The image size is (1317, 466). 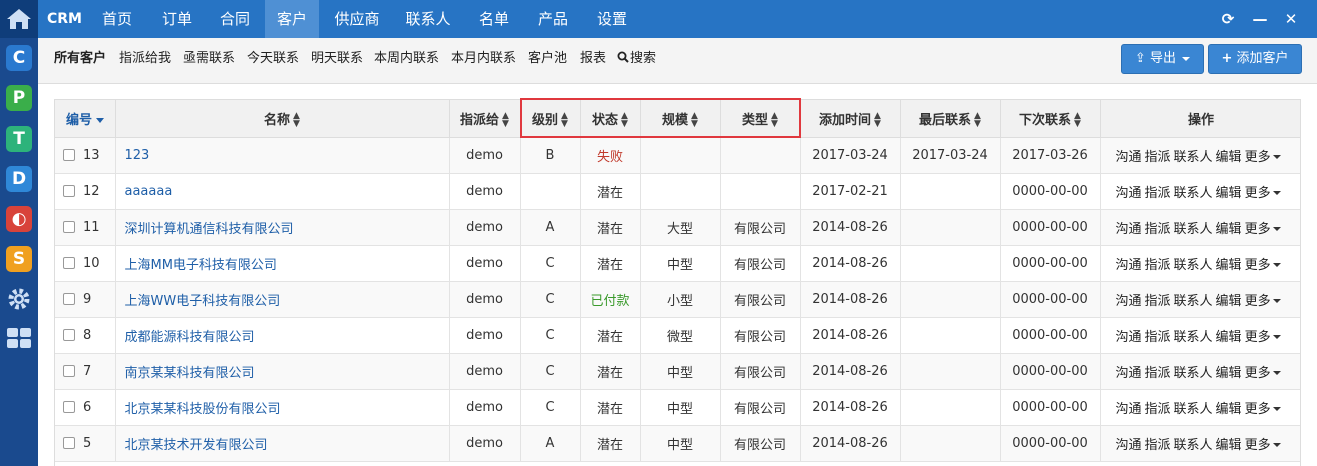 What do you see at coordinates (273, 59) in the screenshot?
I see `subnav-link-3: 今天联系` at bounding box center [273, 59].